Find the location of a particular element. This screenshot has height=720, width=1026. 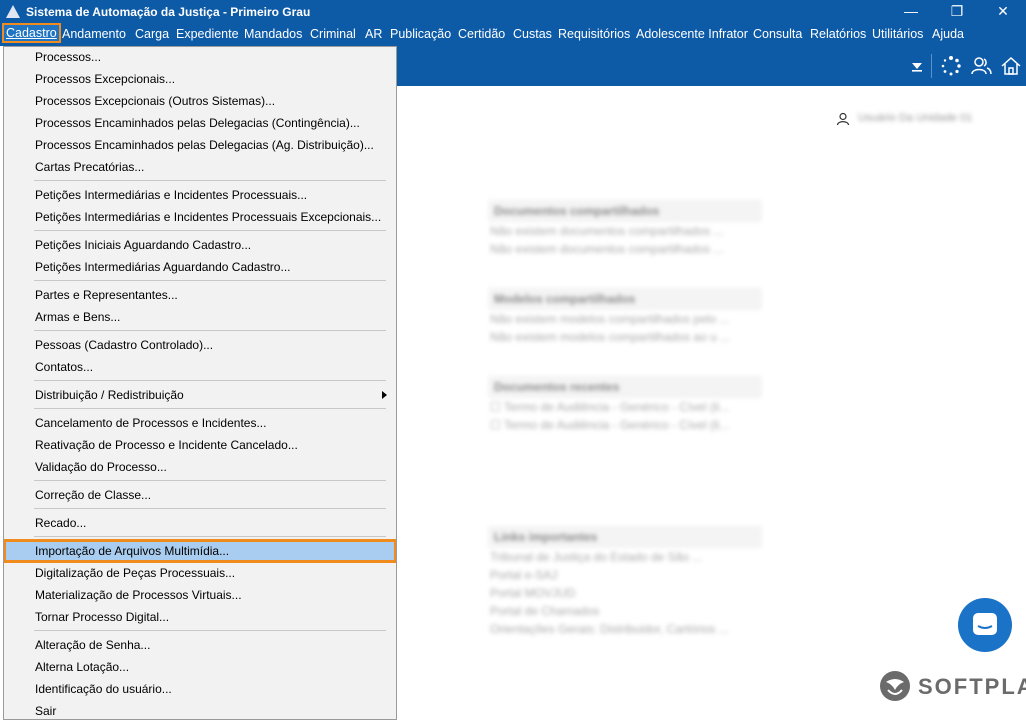

menu-ar: AR is located at coordinates (373, 34).